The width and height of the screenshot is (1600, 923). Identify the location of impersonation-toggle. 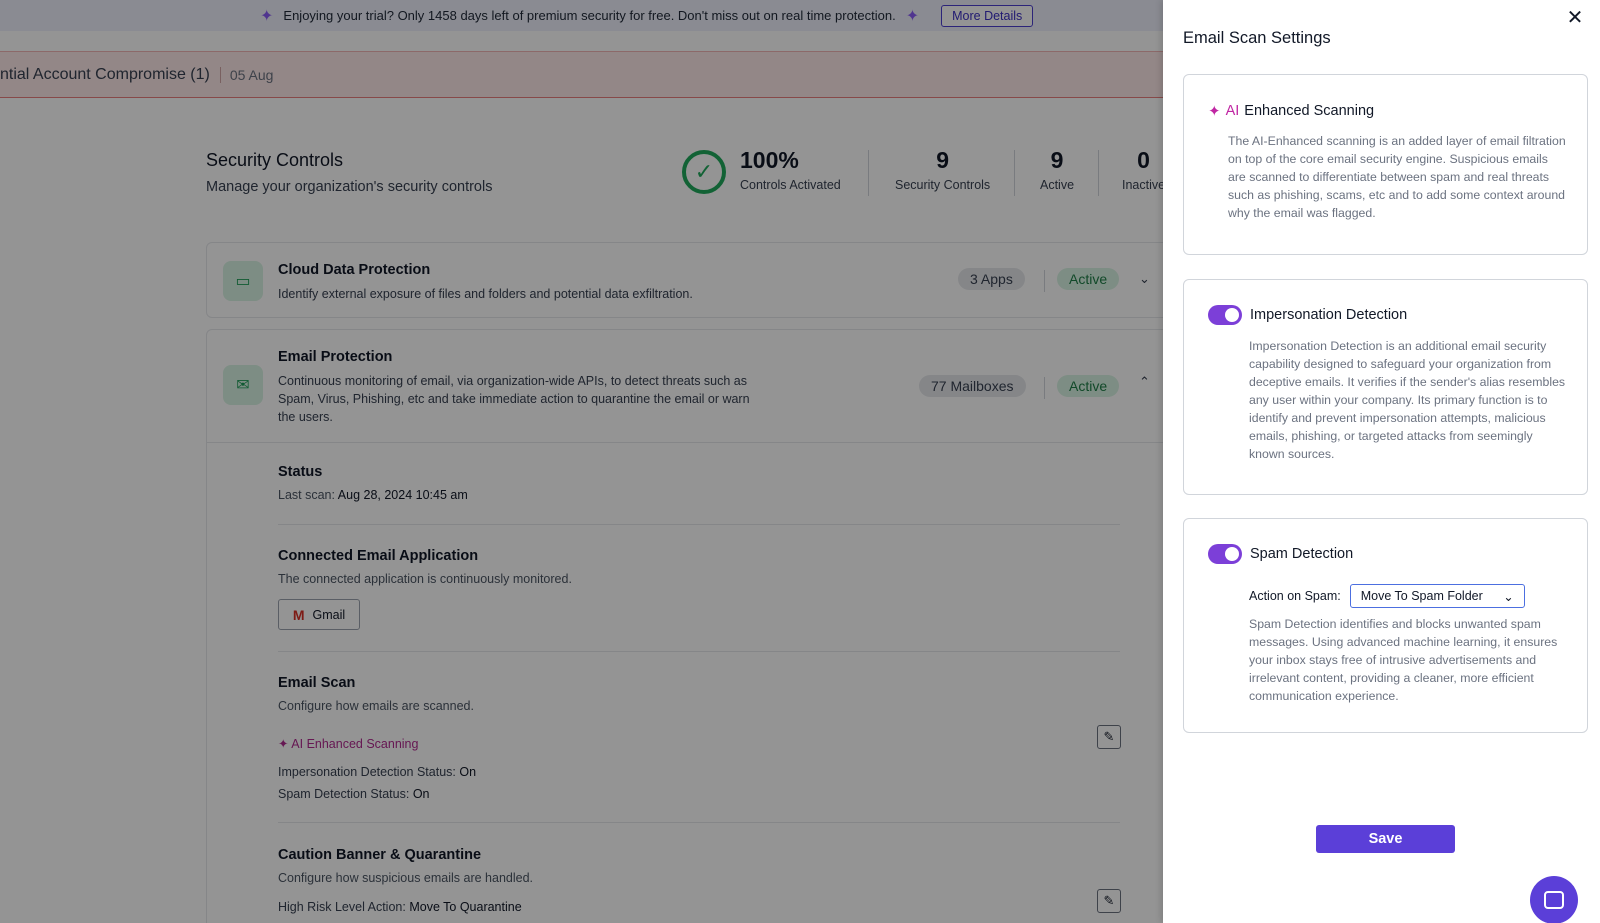
(1225, 315).